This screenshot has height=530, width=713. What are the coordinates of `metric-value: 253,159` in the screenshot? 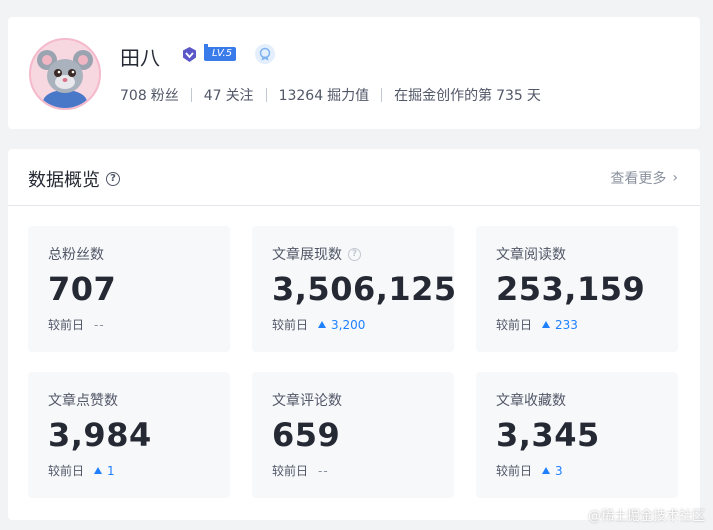 It's located at (571, 289).